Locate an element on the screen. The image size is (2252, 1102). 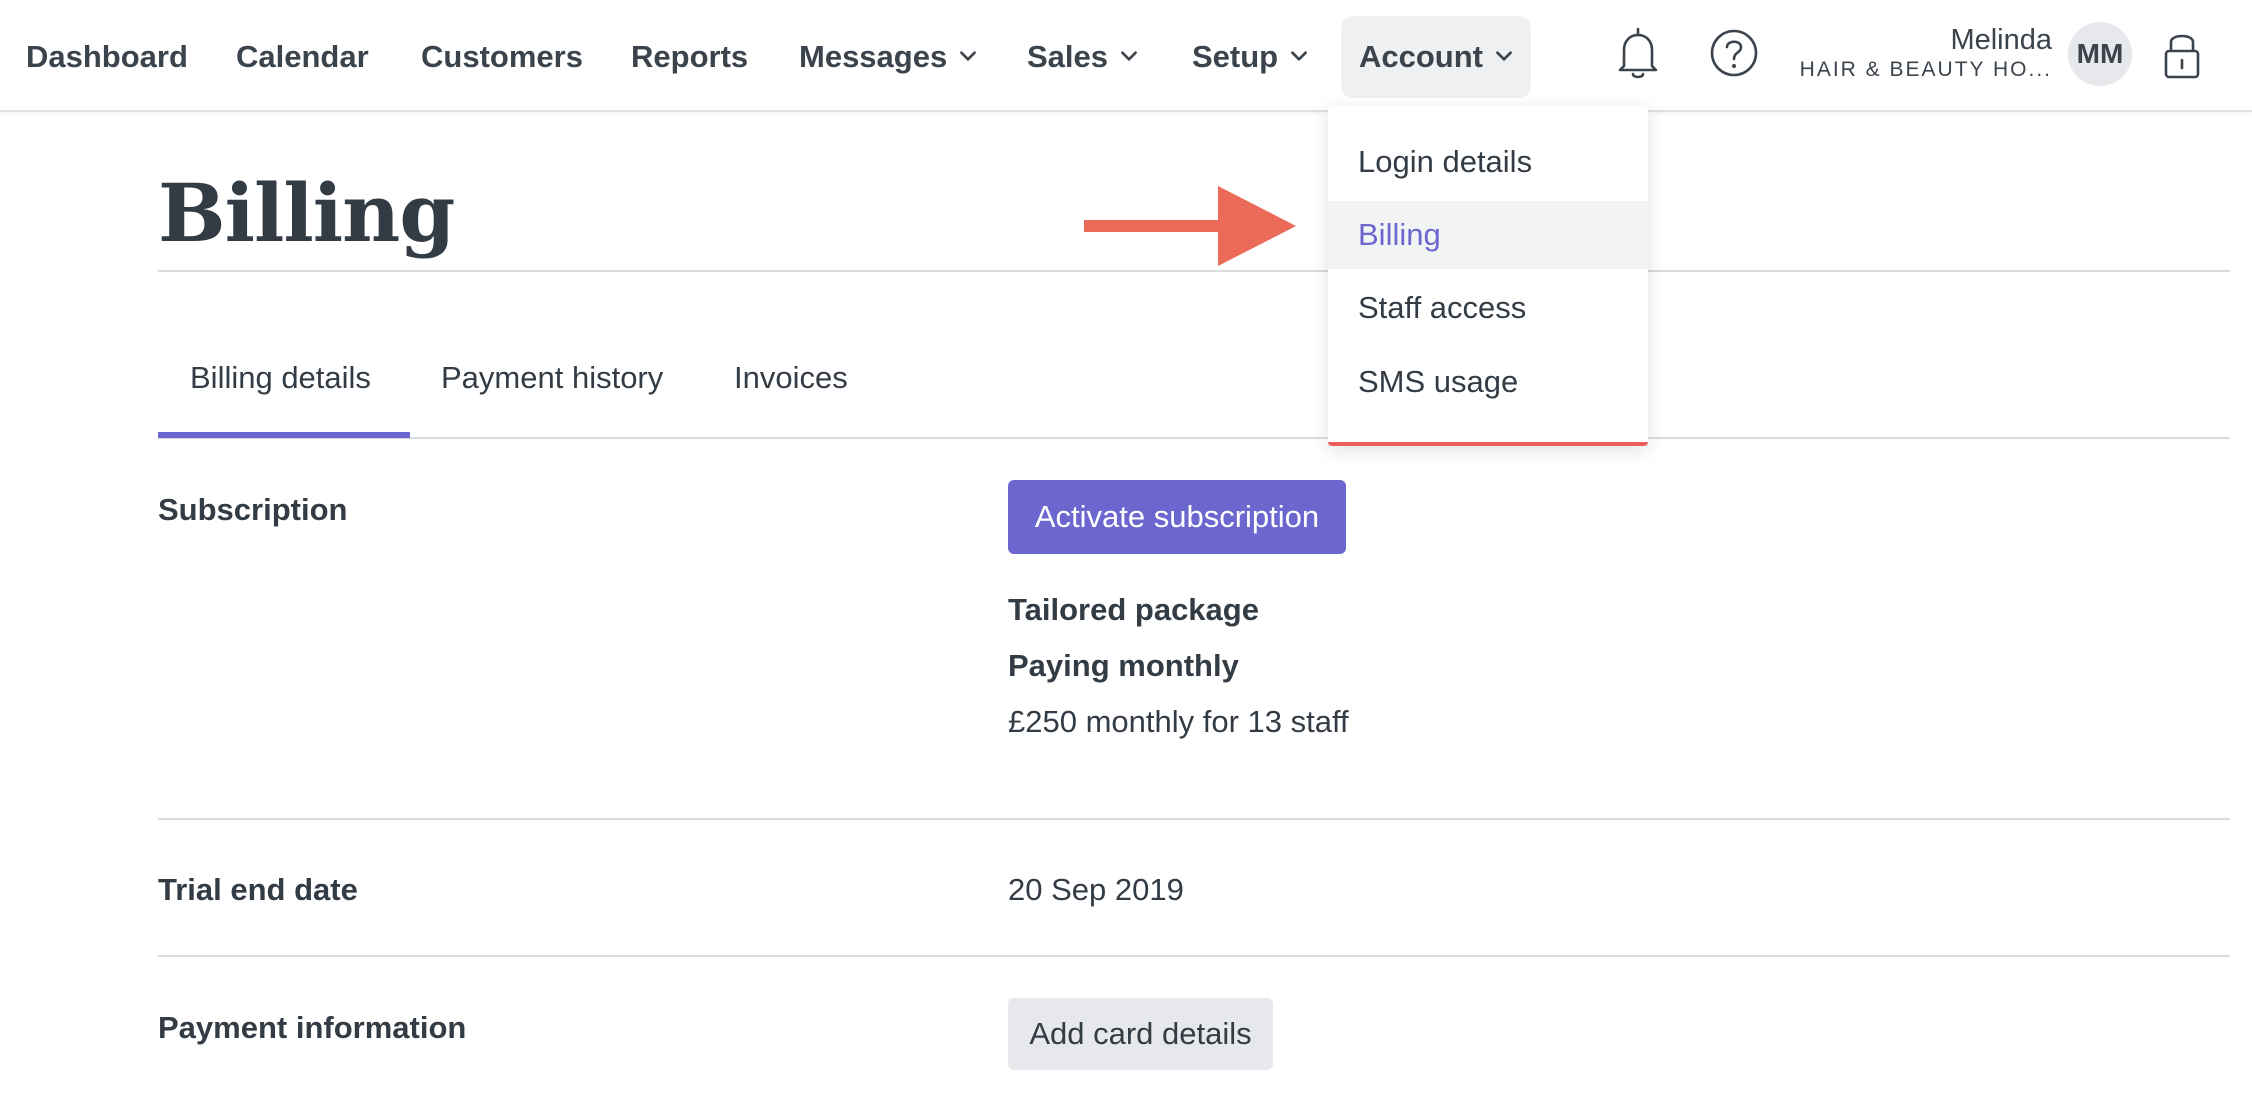
menu-item-sms-usage: SMS usage is located at coordinates (1488, 382).